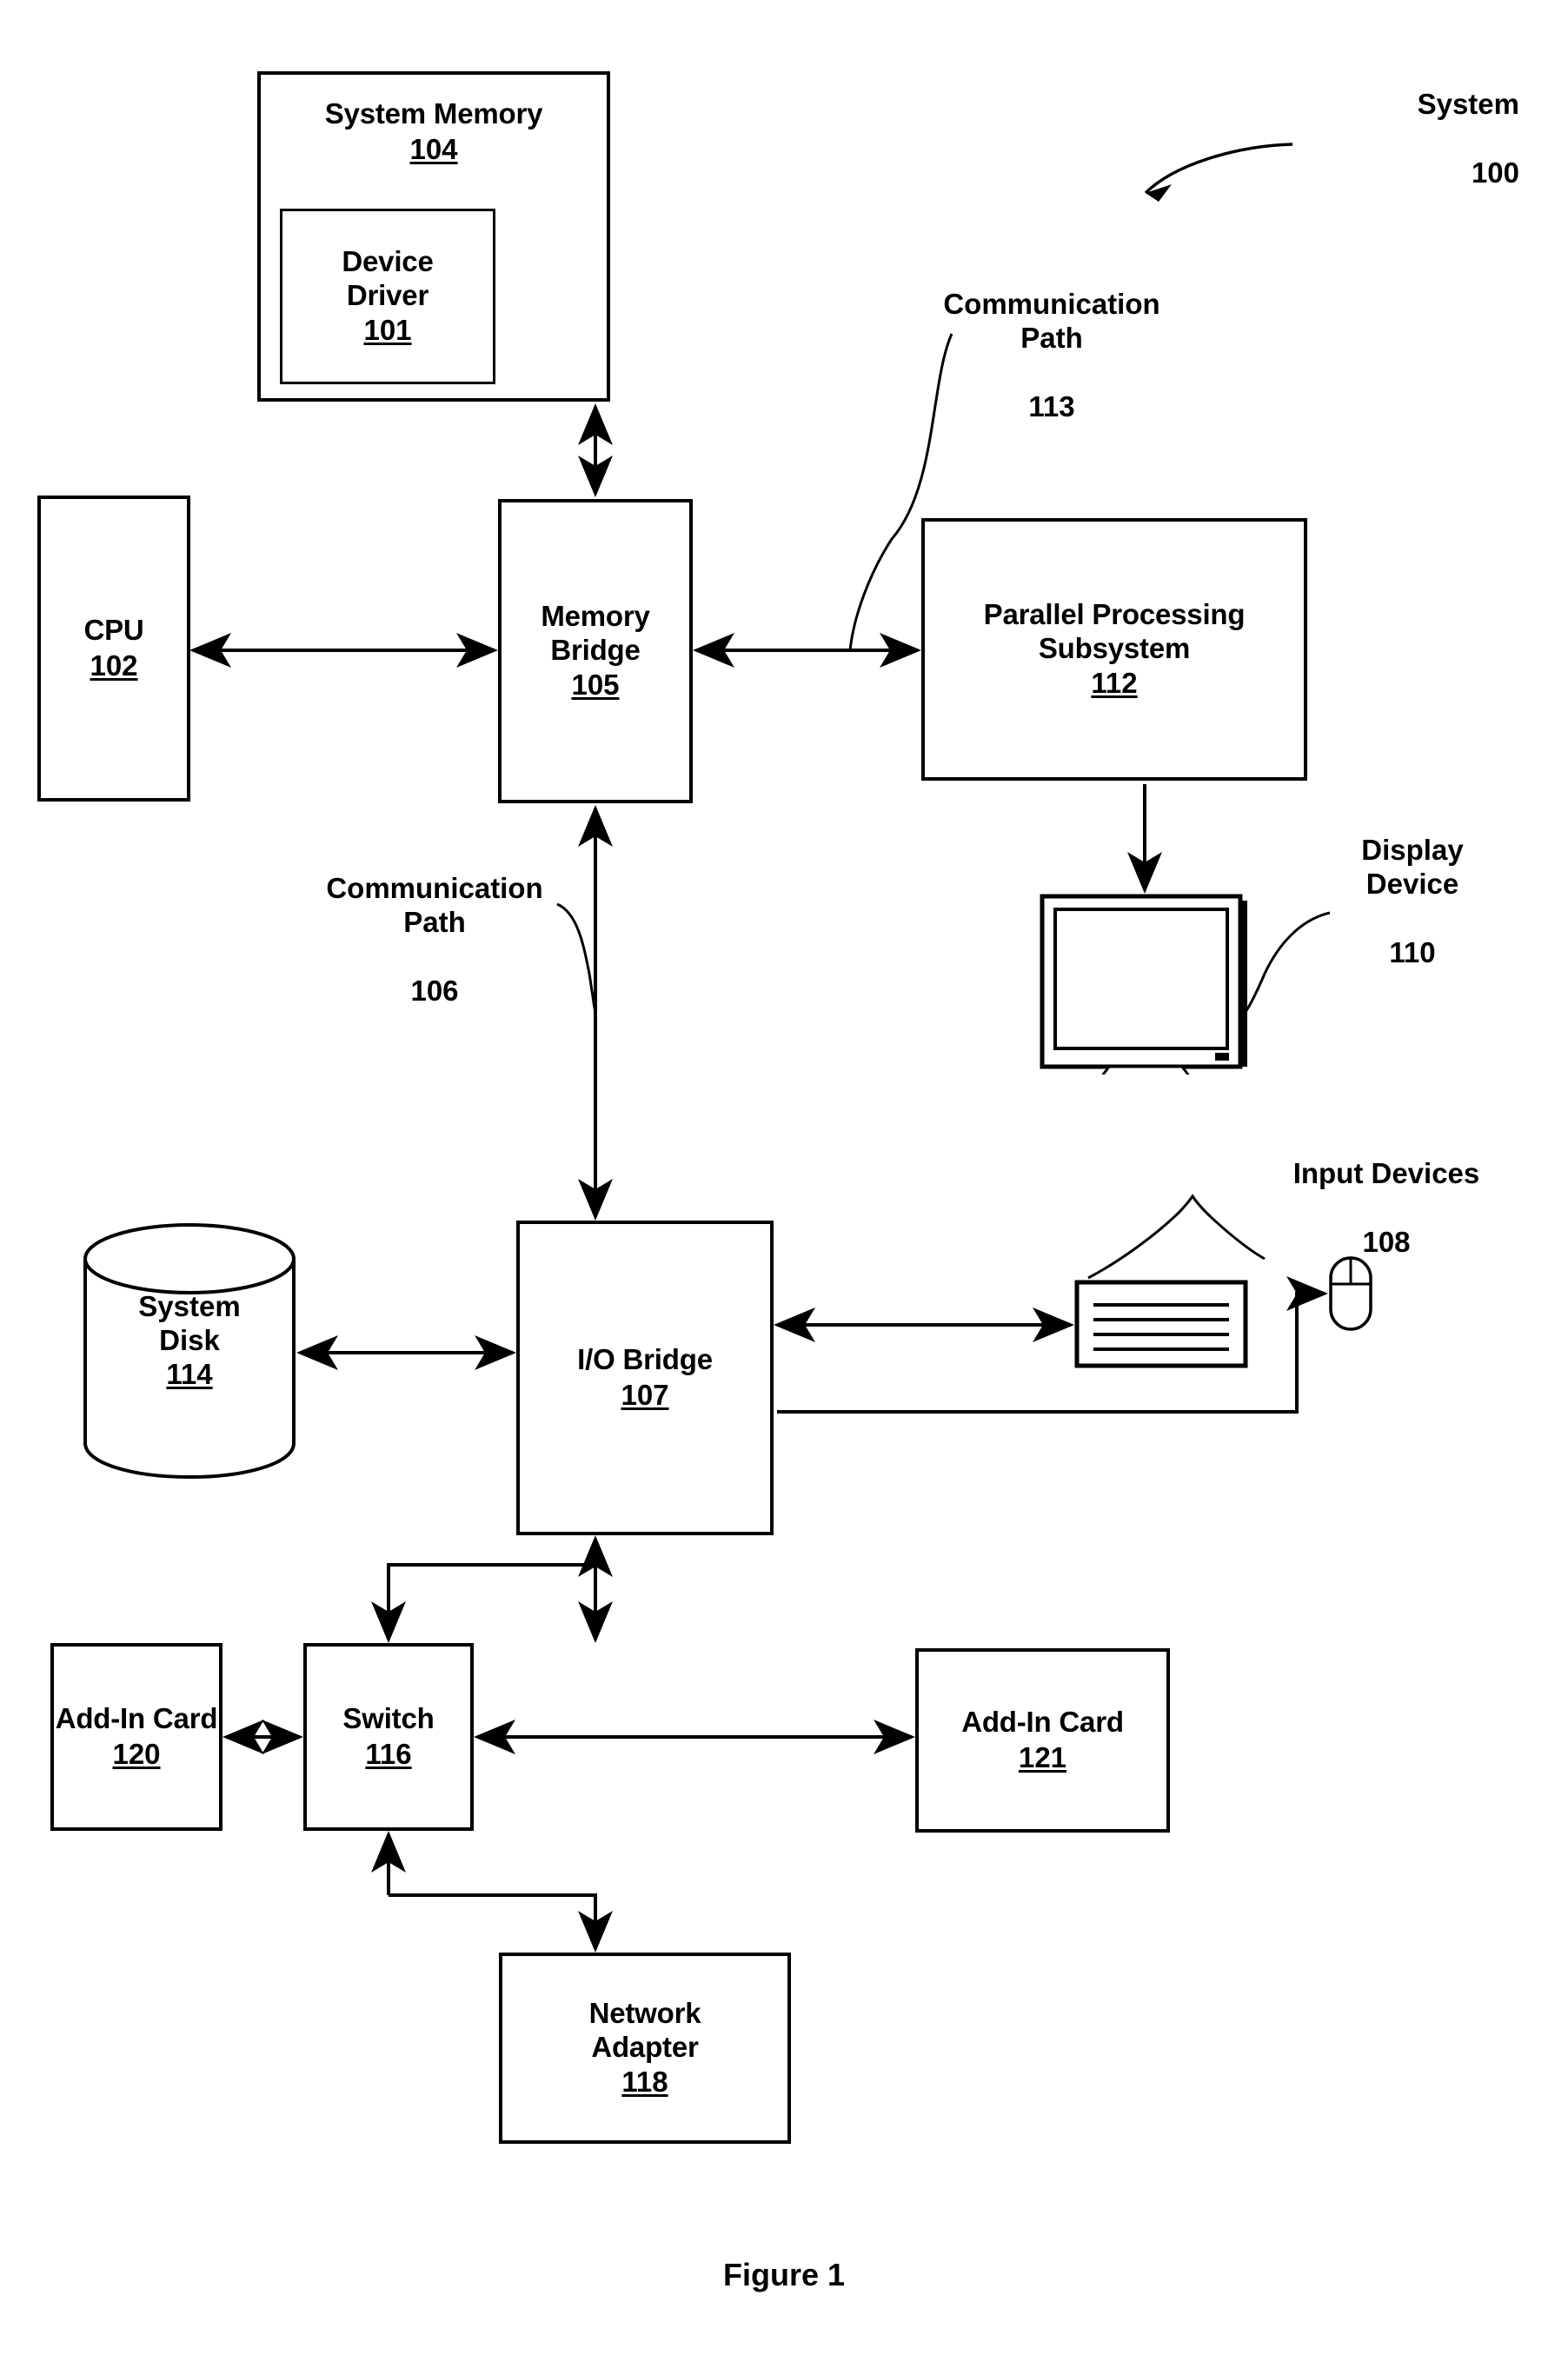 The width and height of the screenshot is (1568, 2362). I want to click on leader-system-100-head, so click(1159, 193).